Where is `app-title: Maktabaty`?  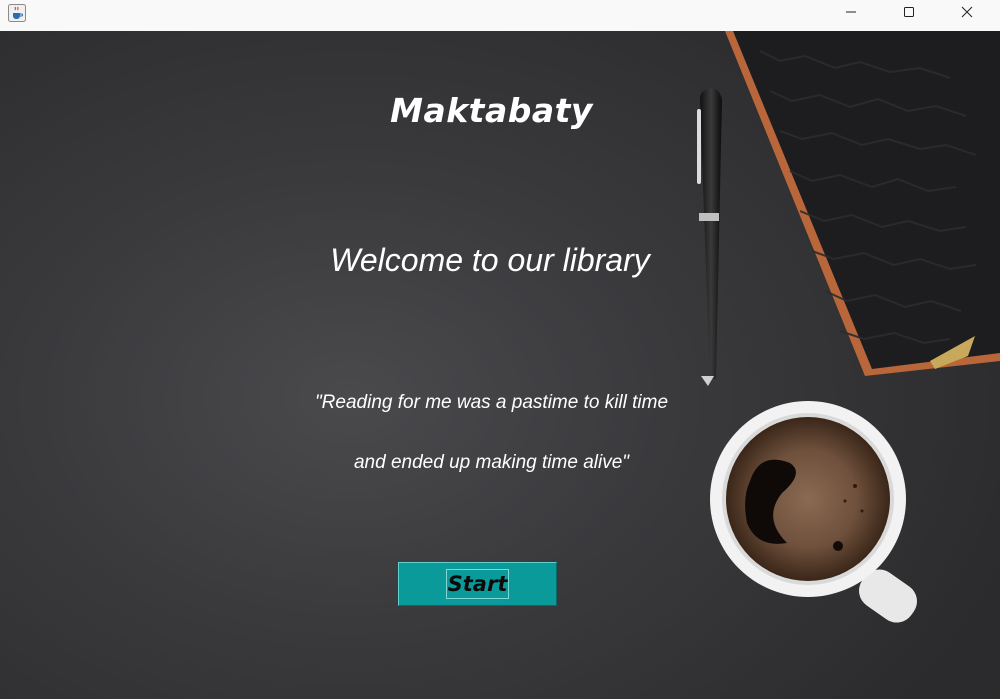
app-title: Maktabaty is located at coordinates (491, 110).